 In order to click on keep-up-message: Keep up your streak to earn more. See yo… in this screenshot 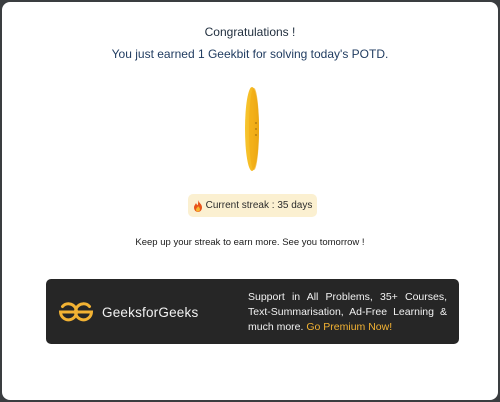, I will do `click(250, 242)`.